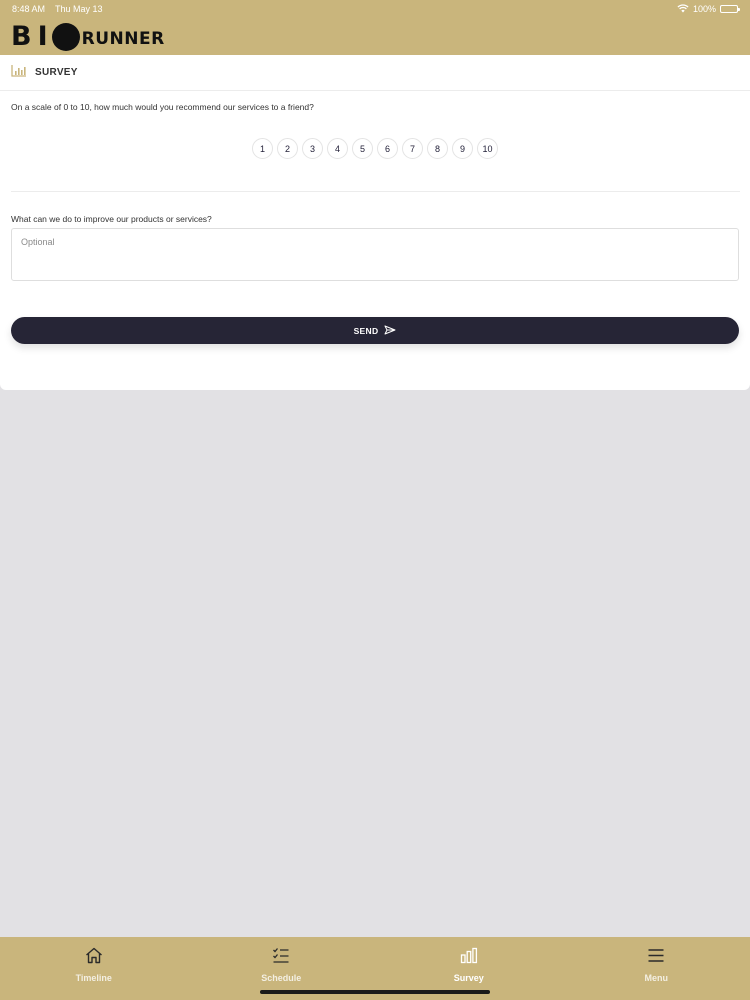 This screenshot has height=1000, width=750. I want to click on status-bar: 8:48 AM Thu May 13 100%, so click(375, 9).